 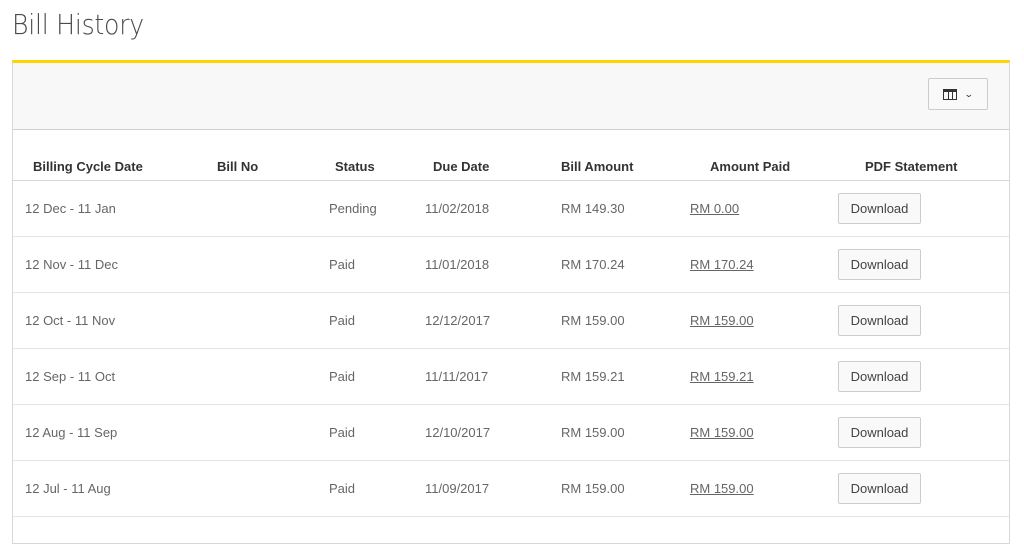 I want to click on due-date: 12/10/2017, so click(x=486, y=432).